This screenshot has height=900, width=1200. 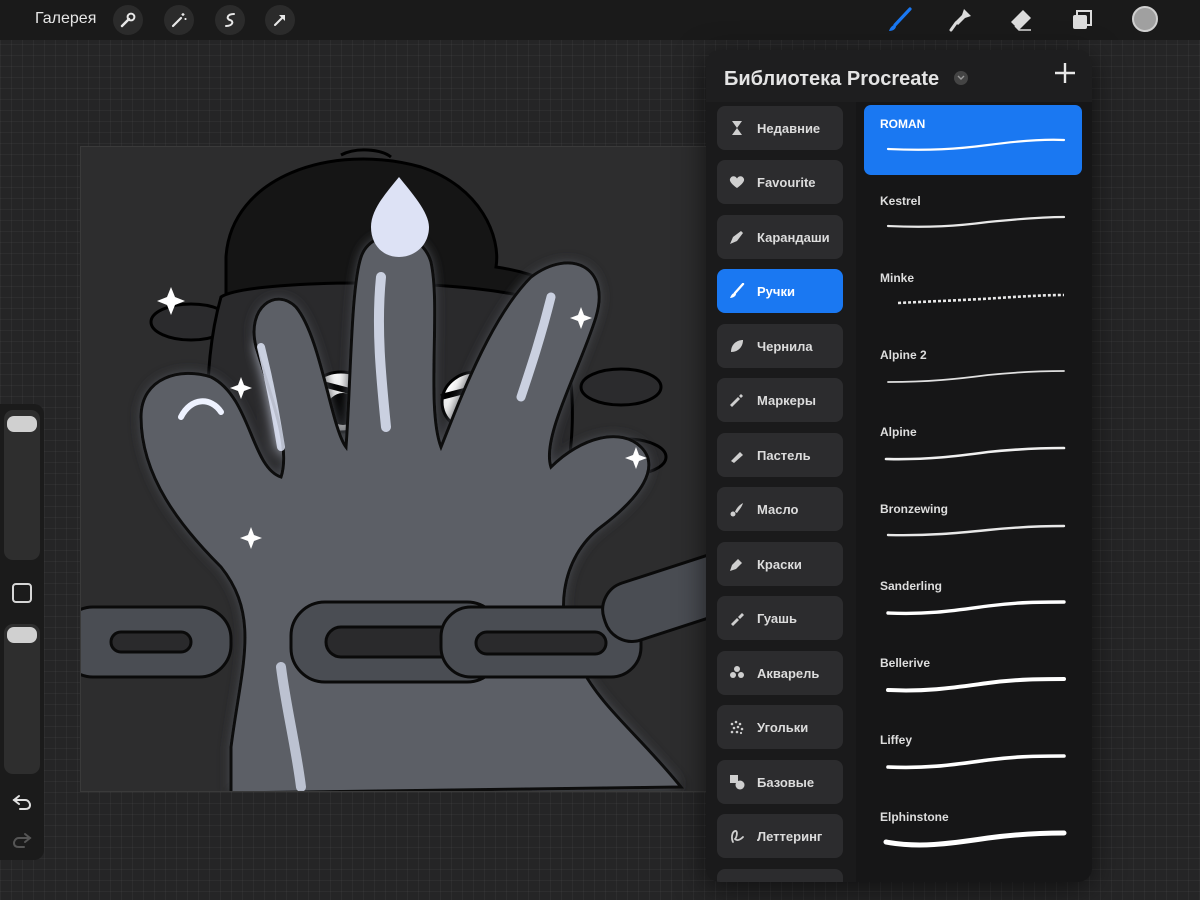 I want to click on layers-icon, so click(x=1082, y=19).